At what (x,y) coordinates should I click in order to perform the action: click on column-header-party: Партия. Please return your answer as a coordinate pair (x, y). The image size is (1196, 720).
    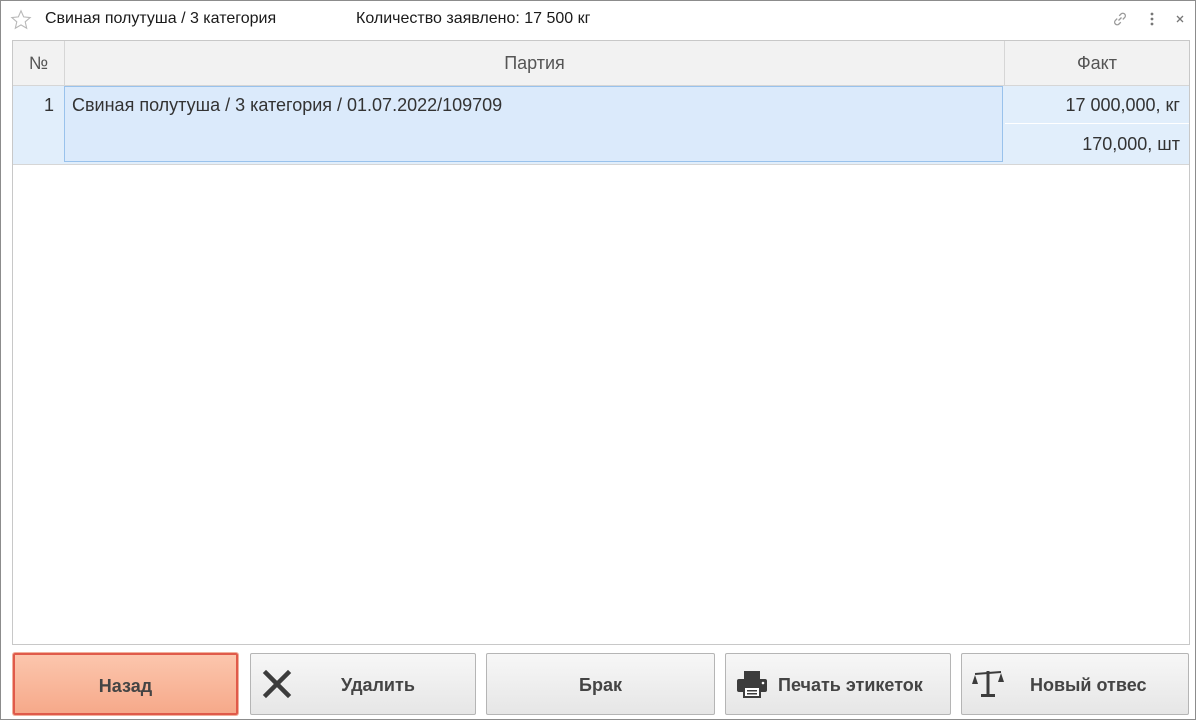
    Looking at the image, I should click on (535, 63).